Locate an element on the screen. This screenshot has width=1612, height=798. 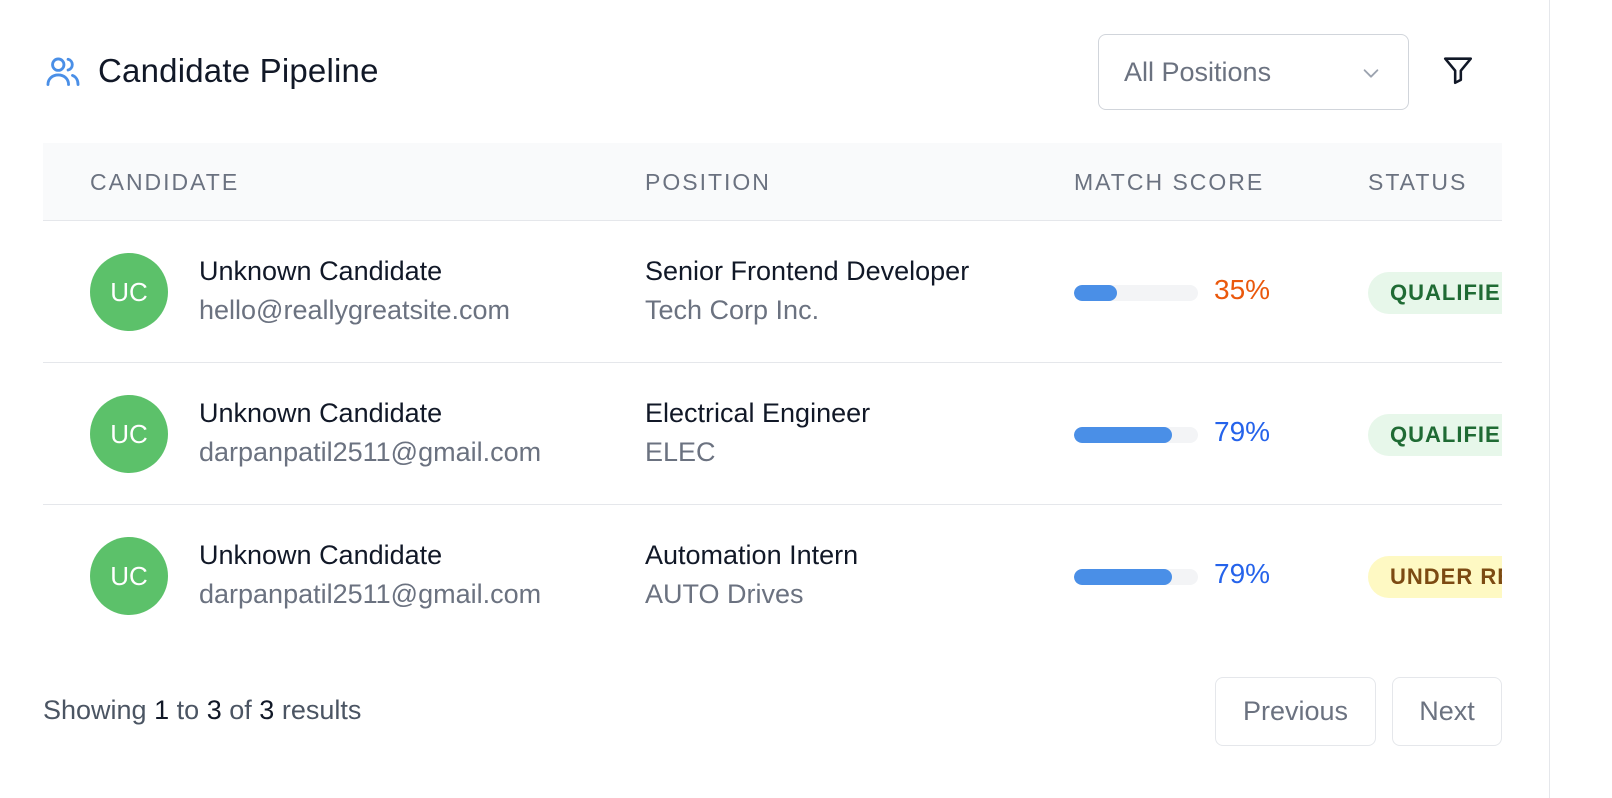
position-title: Automation Intern is located at coordinates (752, 555).